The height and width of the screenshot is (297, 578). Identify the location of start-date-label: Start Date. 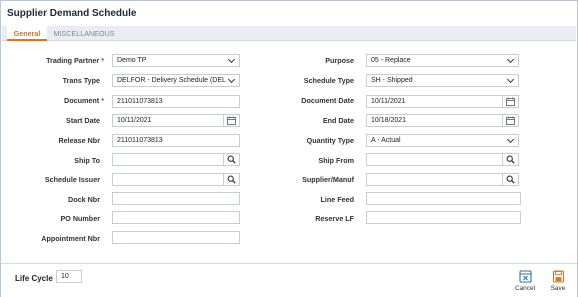
(83, 120).